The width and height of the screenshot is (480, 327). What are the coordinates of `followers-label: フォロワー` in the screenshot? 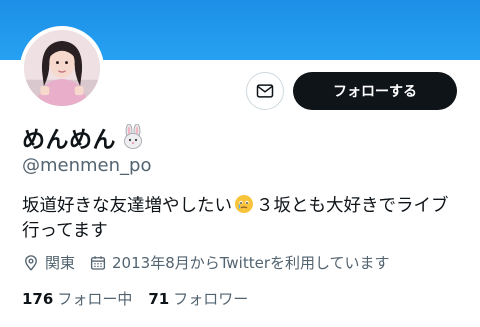 It's located at (211, 299).